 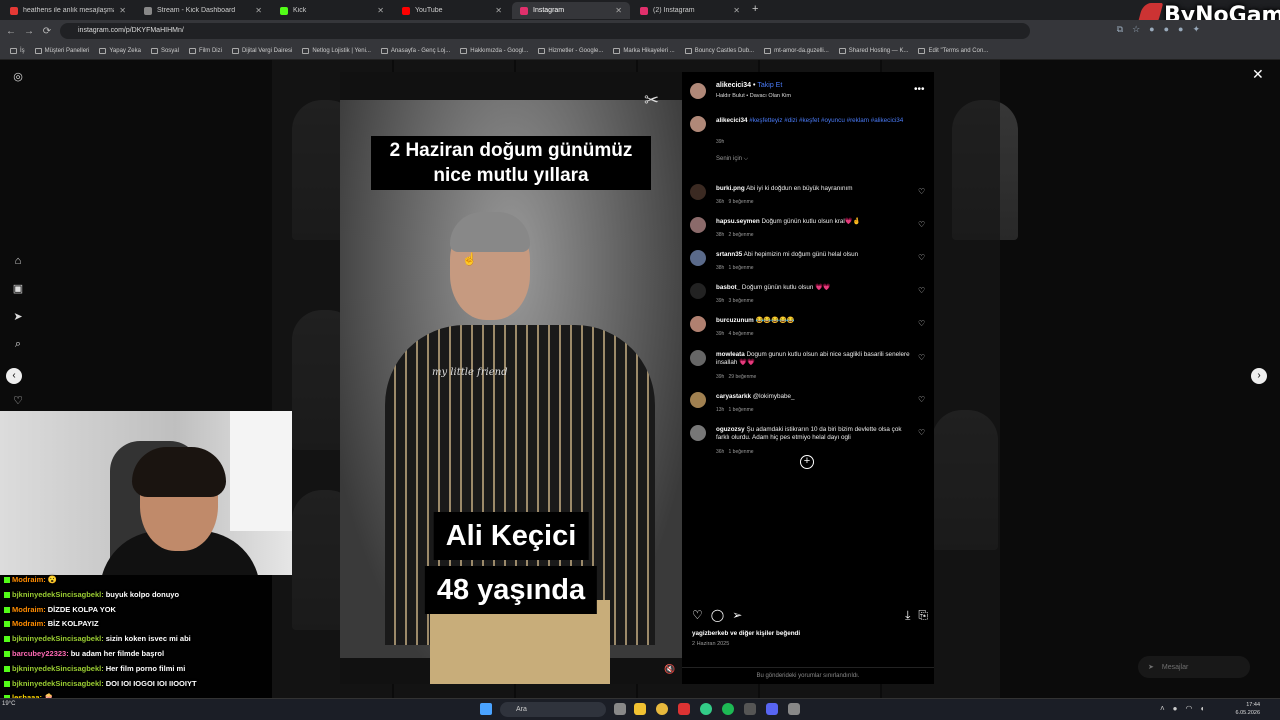 What do you see at coordinates (18, 316) in the screenshot?
I see `messages-icon: ➤` at bounding box center [18, 316].